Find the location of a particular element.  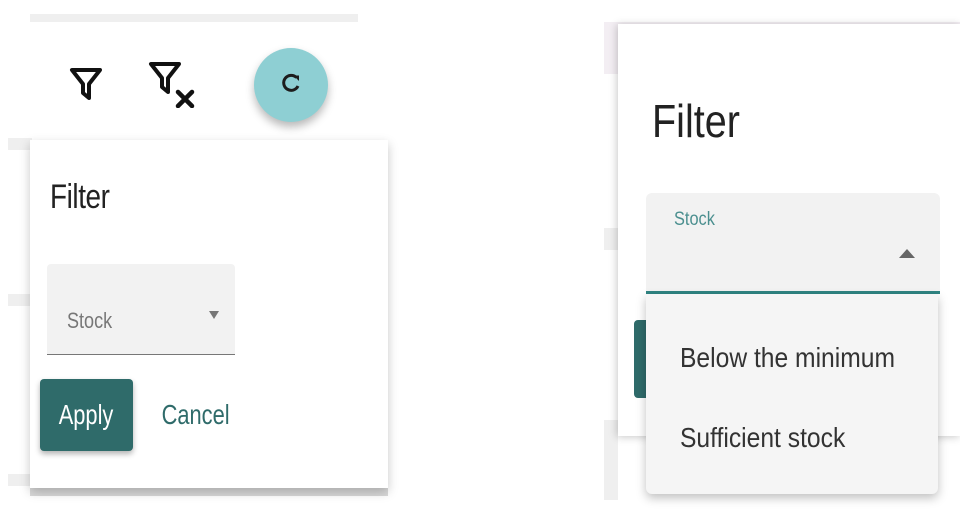

filter-icon is located at coordinates (86, 86).